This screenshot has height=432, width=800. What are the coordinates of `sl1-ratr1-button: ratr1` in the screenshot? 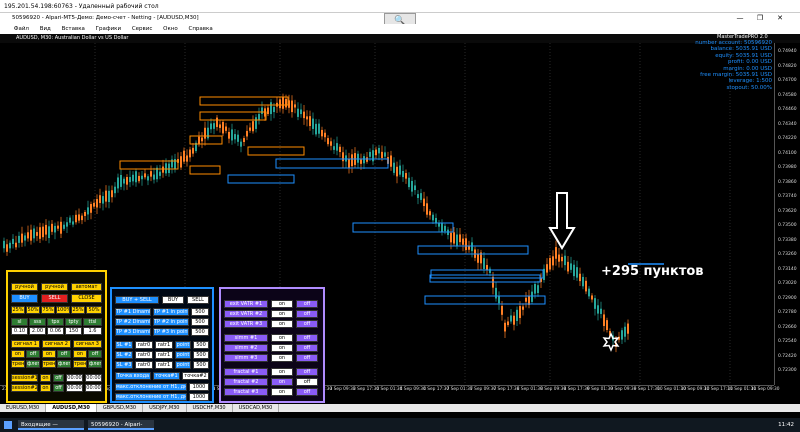 It's located at (164, 345).